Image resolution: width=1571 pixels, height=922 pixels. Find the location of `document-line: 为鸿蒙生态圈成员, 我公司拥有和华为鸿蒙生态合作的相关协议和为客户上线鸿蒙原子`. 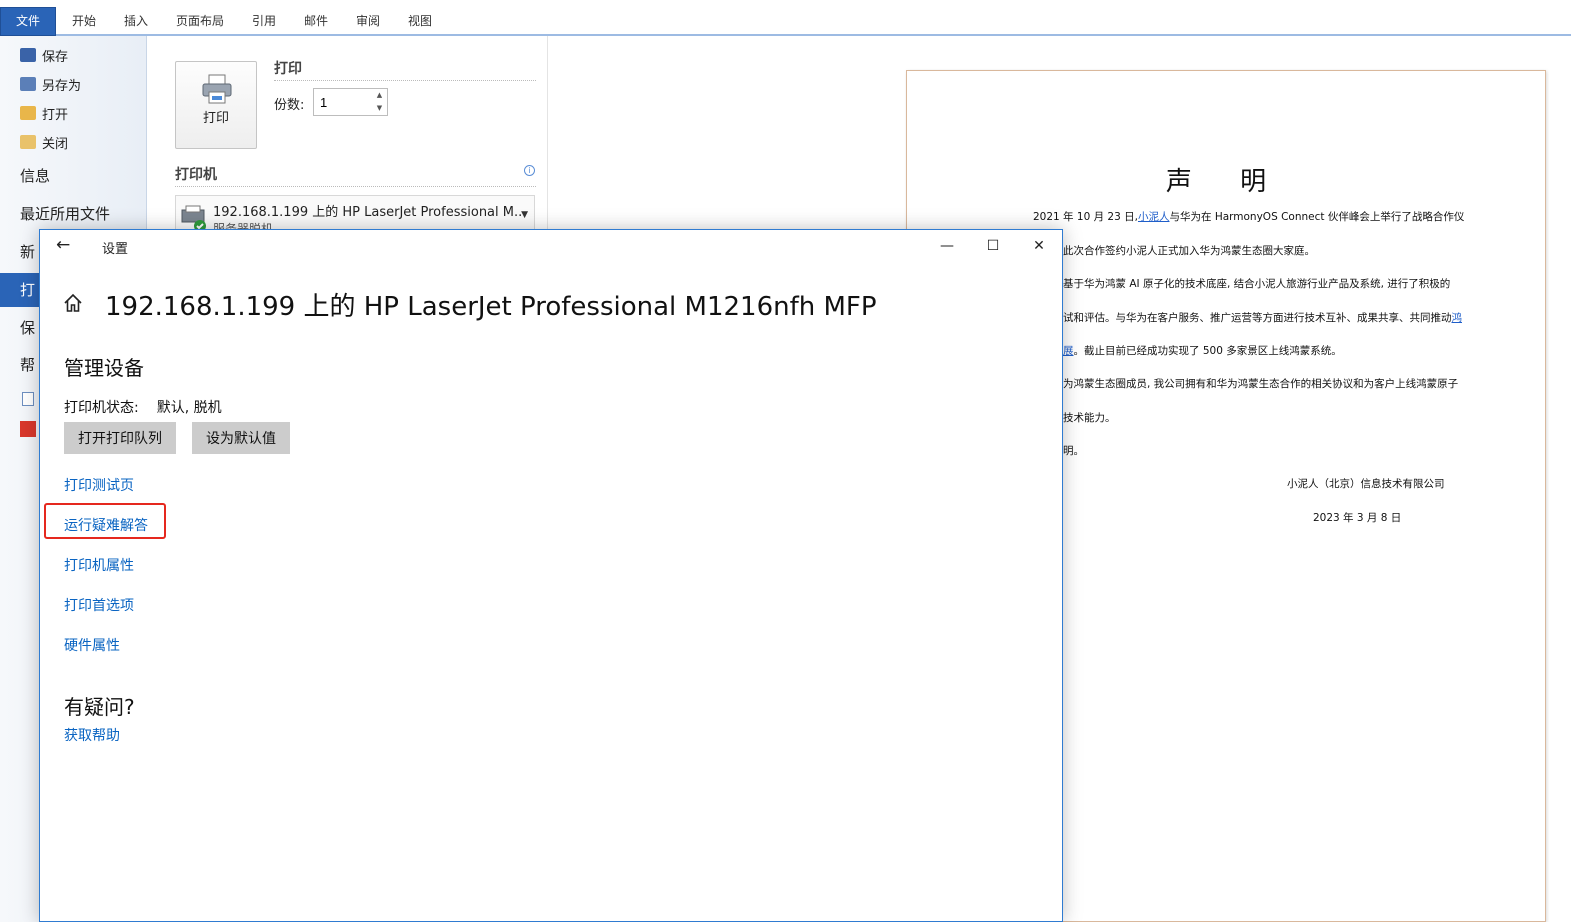

document-line: 为鸿蒙生态圈成员, 我公司拥有和华为鸿蒙生态合作的相关协议和为客户上线鸿蒙原子 is located at coordinates (1260, 383).